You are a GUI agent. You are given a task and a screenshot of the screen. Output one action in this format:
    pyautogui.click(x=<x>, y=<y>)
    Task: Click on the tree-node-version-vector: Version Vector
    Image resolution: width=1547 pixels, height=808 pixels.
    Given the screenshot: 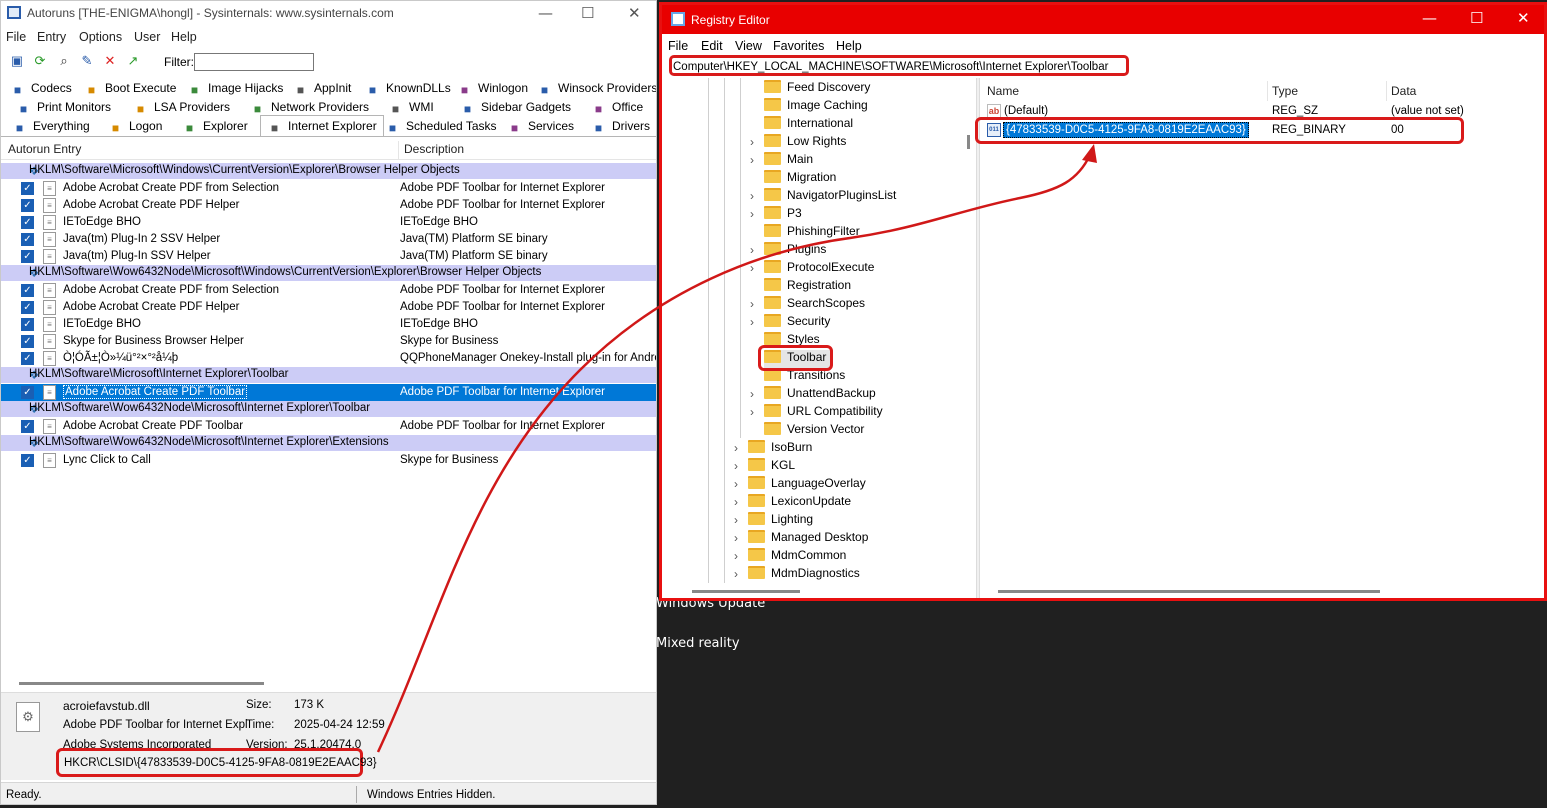 What is the action you would take?
    pyautogui.click(x=814, y=431)
    